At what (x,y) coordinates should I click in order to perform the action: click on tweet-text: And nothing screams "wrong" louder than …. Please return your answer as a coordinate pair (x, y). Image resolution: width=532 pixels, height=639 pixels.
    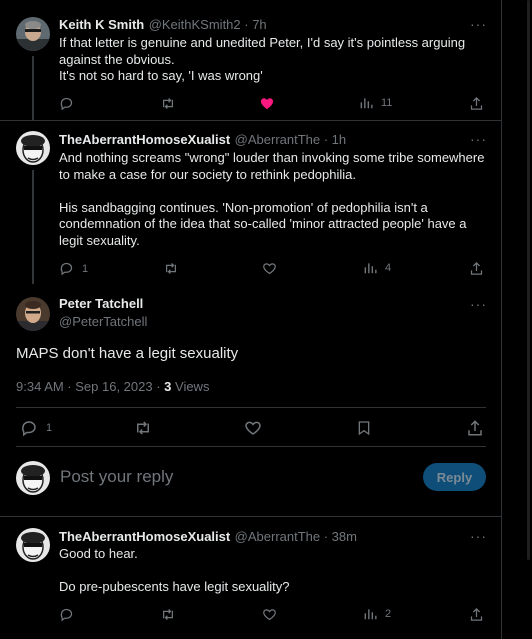
    Looking at the image, I should click on (272, 199).